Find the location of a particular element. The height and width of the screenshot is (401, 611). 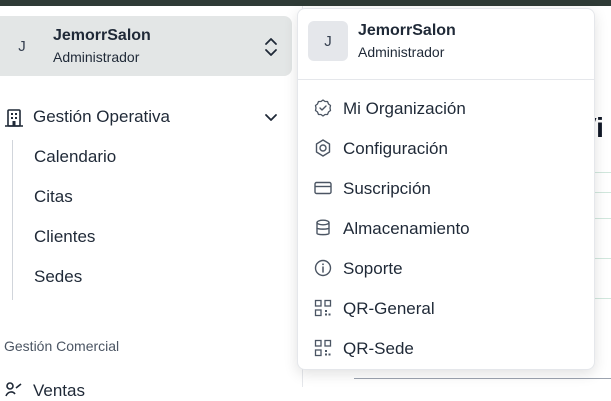

chevrons-up-down-icon is located at coordinates (271, 47).